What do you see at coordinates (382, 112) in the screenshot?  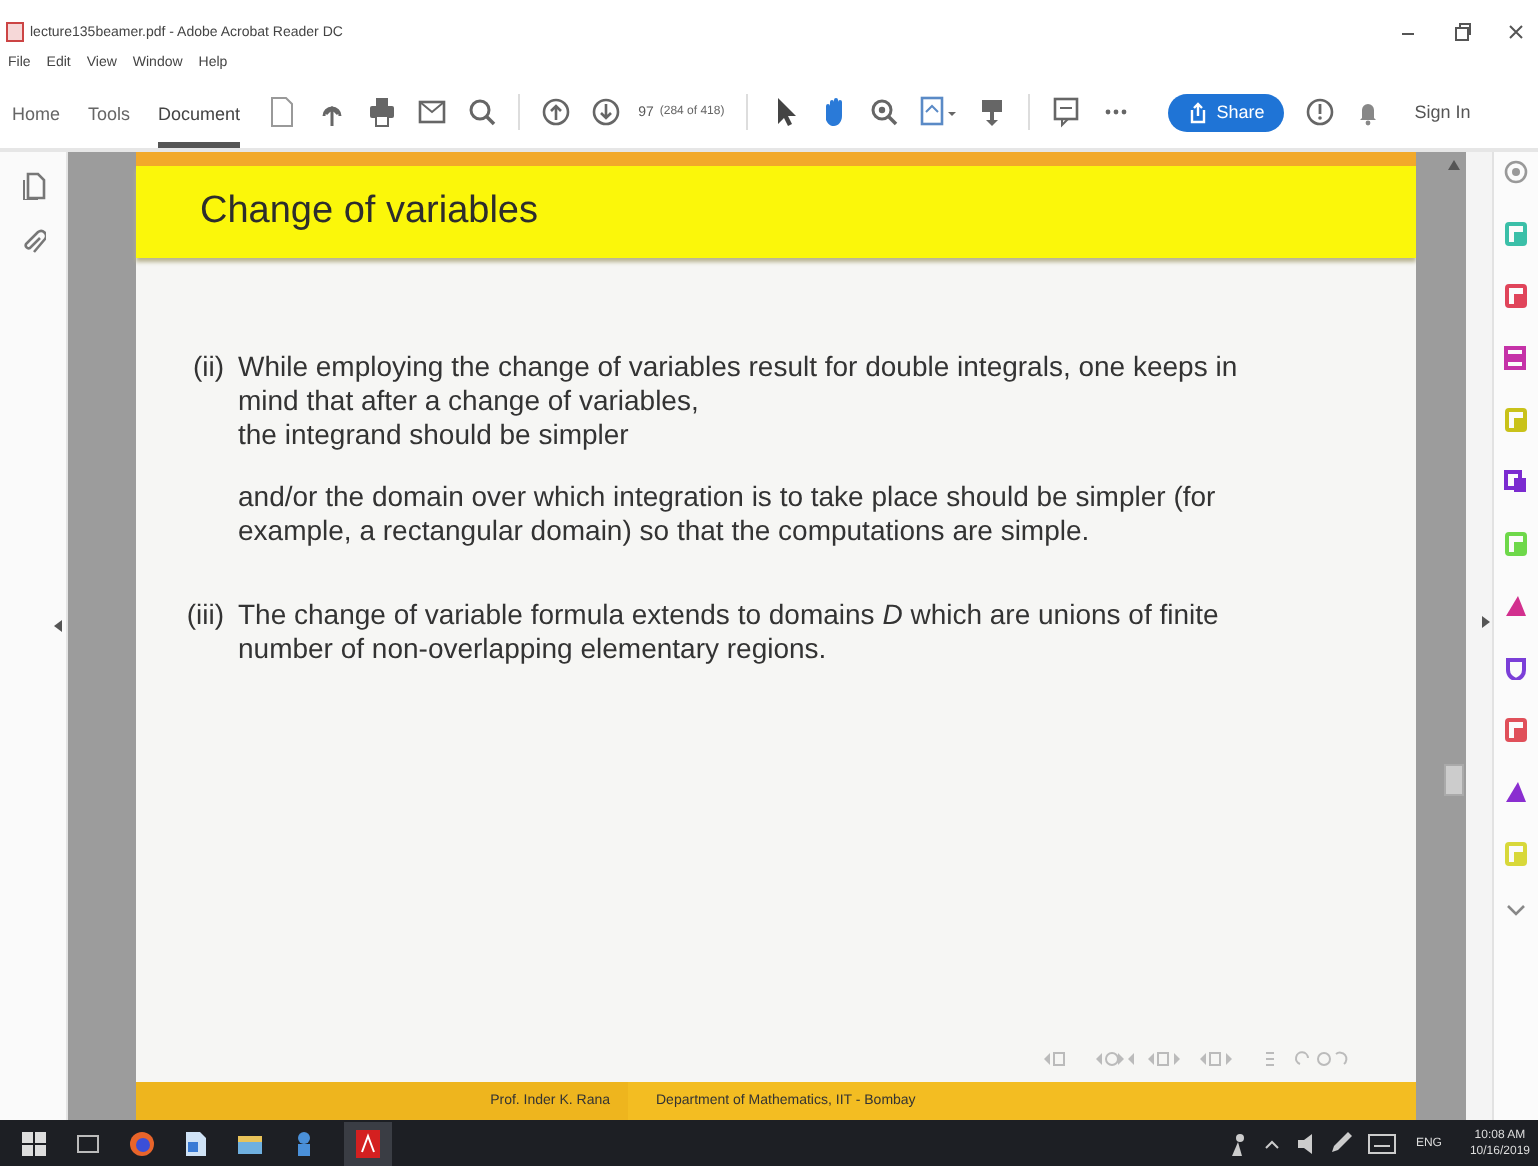 I see `print-icon` at bounding box center [382, 112].